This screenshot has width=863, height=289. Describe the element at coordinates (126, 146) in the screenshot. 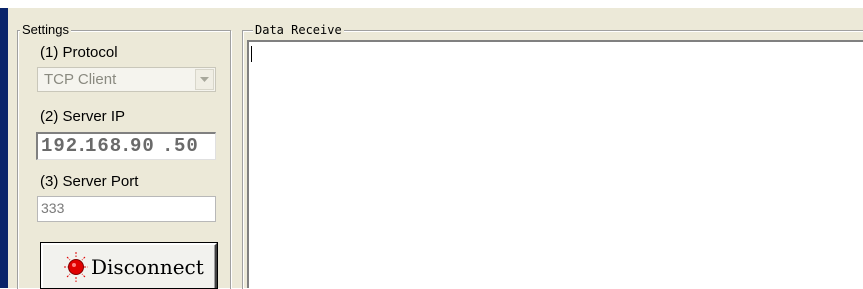

I see `server-ip-field: 192 . 168 . 90 . 50` at that location.